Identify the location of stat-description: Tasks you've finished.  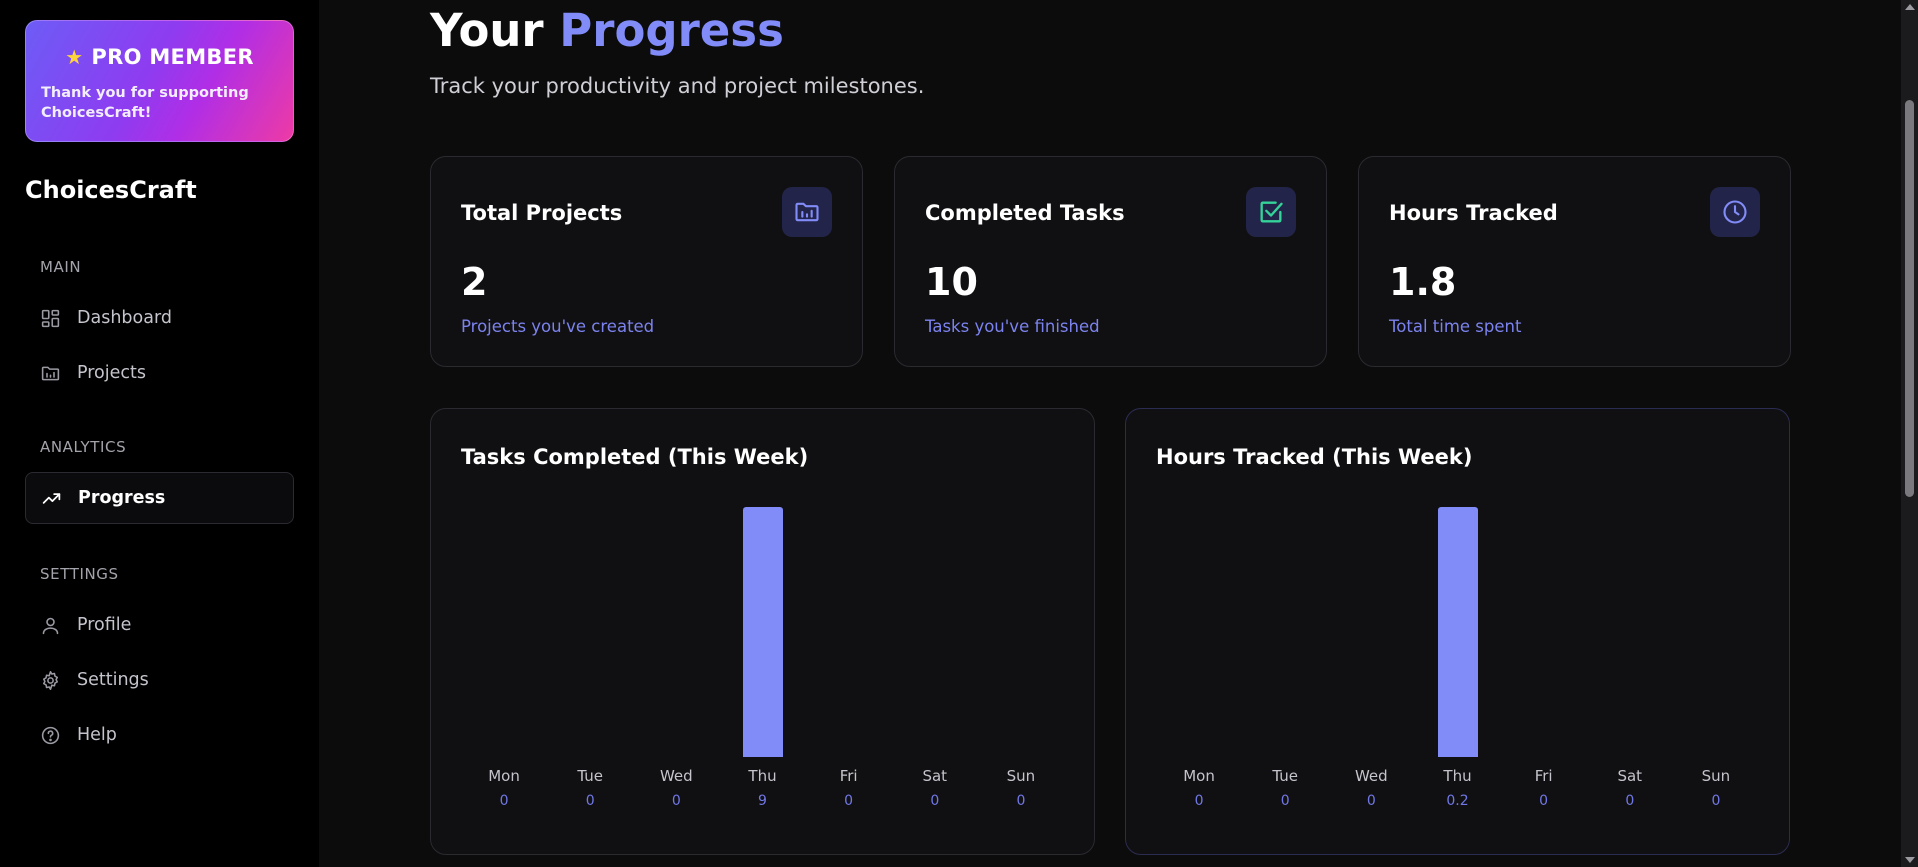
(1012, 326).